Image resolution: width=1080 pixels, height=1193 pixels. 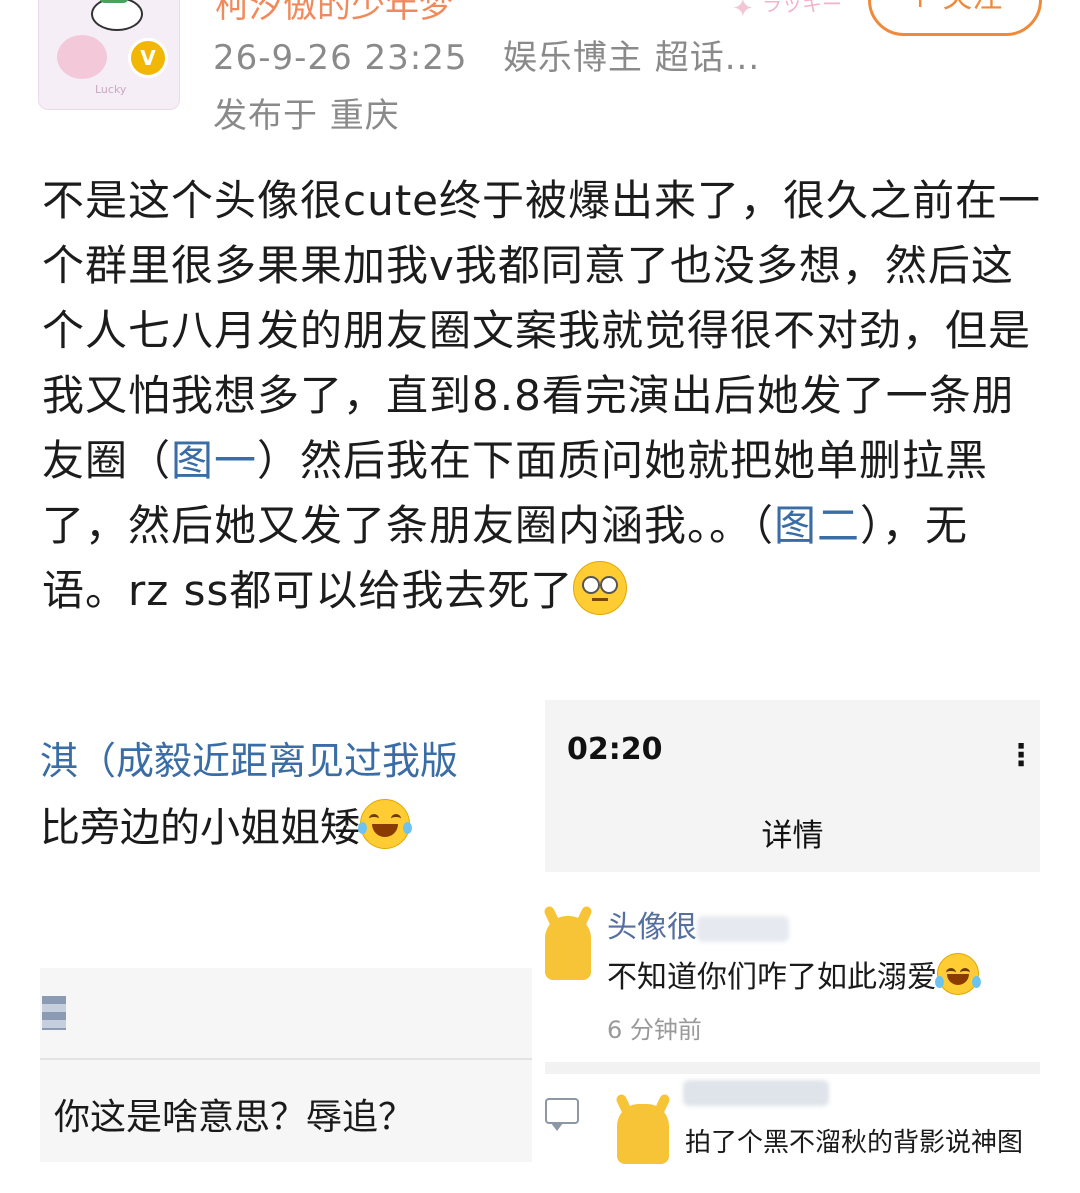 What do you see at coordinates (600, 588) in the screenshot?
I see `eye-roll-emoji-icon` at bounding box center [600, 588].